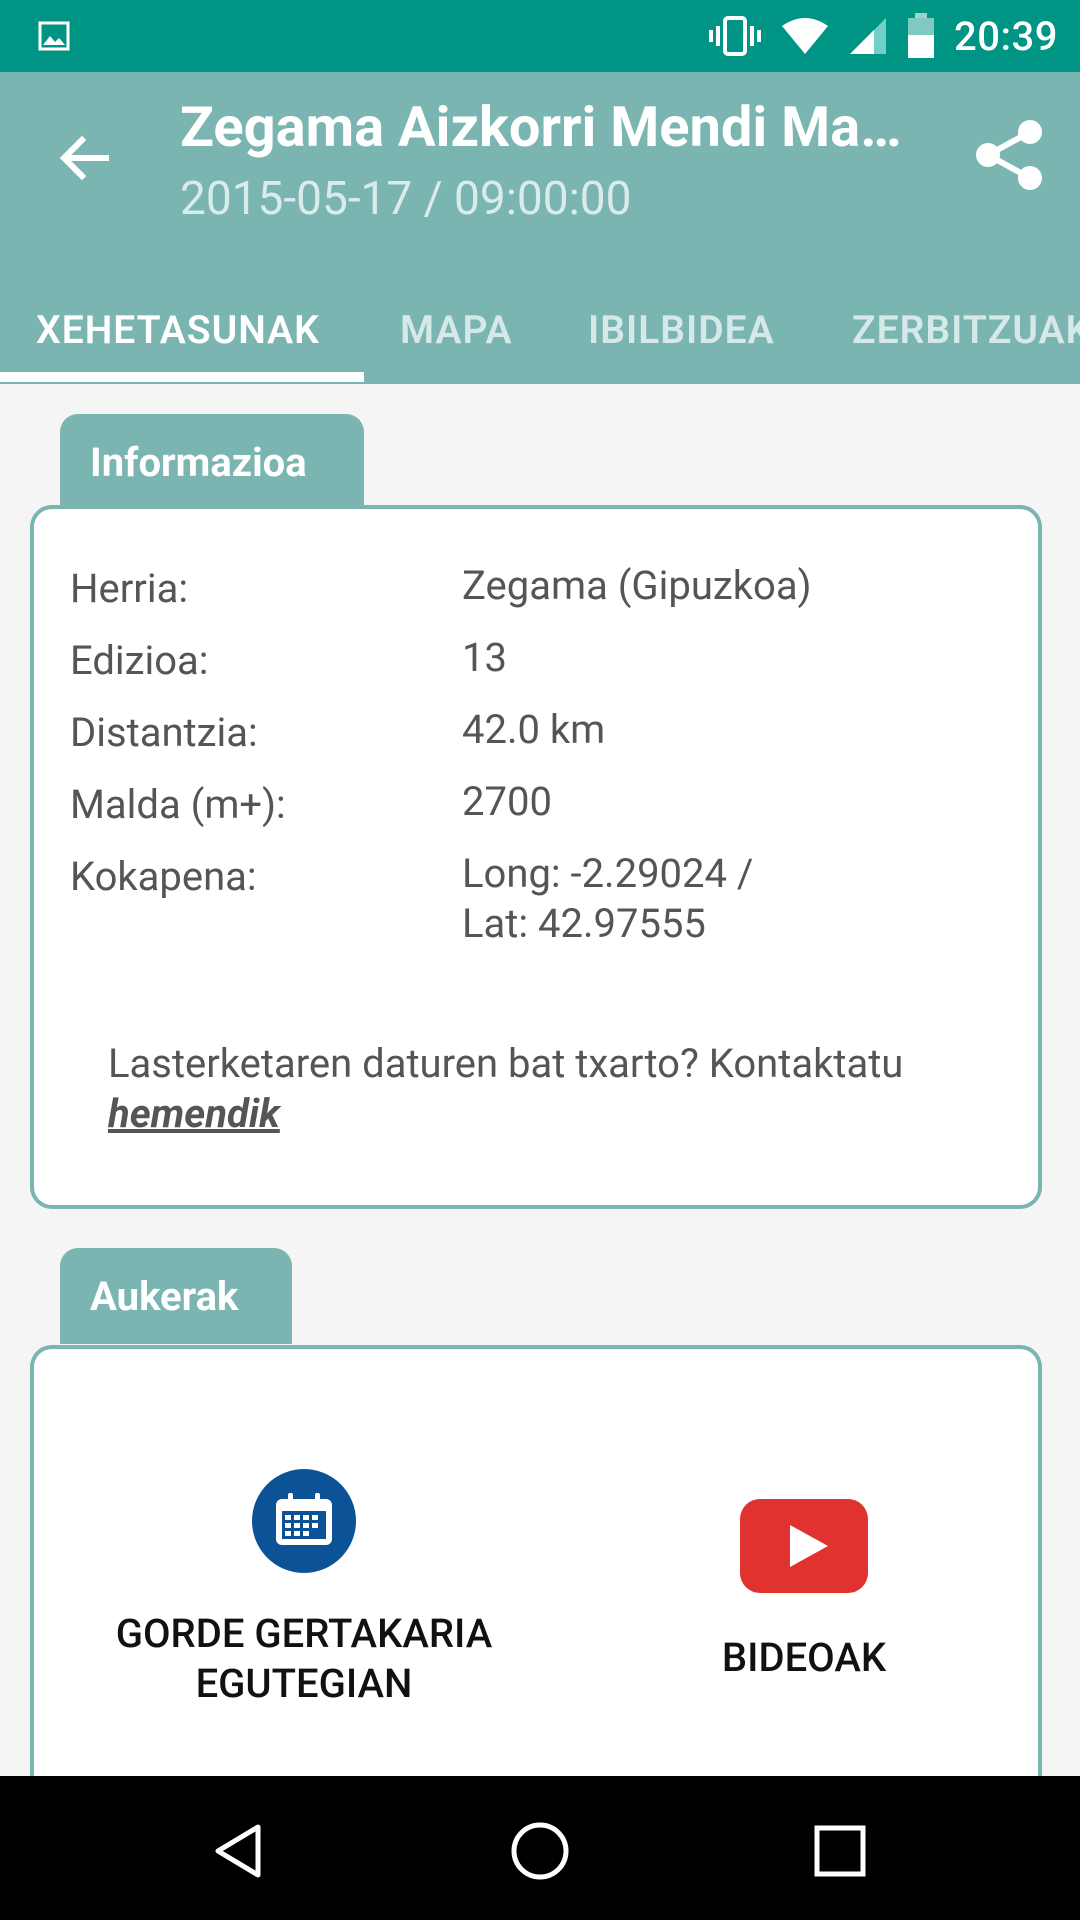 This screenshot has width=1080, height=1920. I want to click on youtube-icon, so click(804, 1546).